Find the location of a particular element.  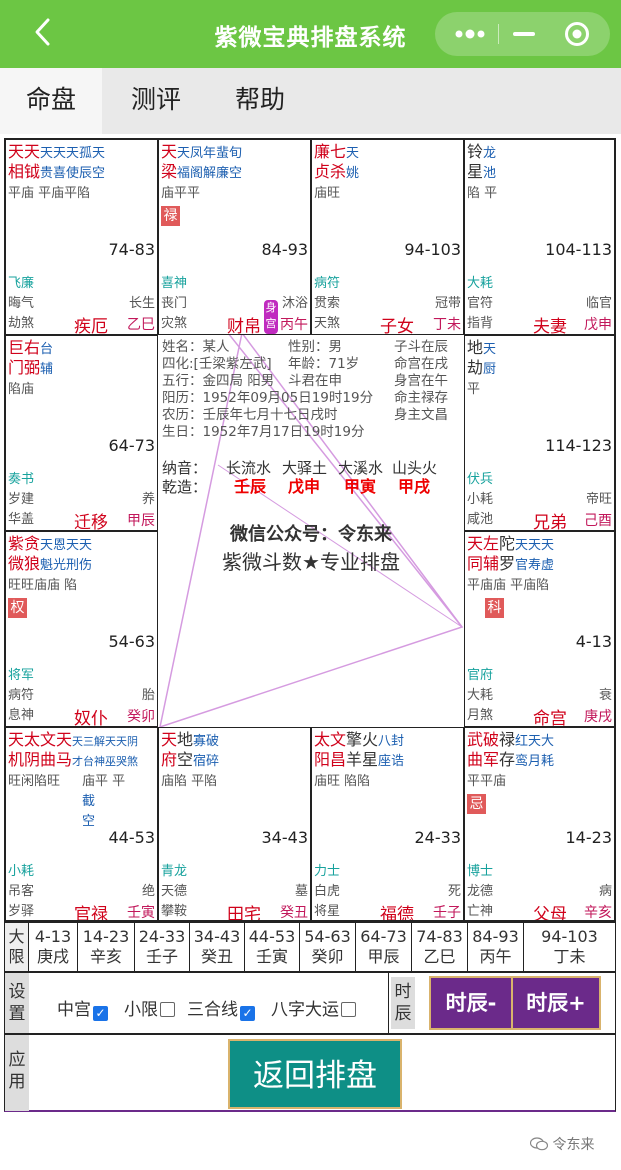

opt-zhonggong: 中宫 ✓ is located at coordinates (82, 1008).